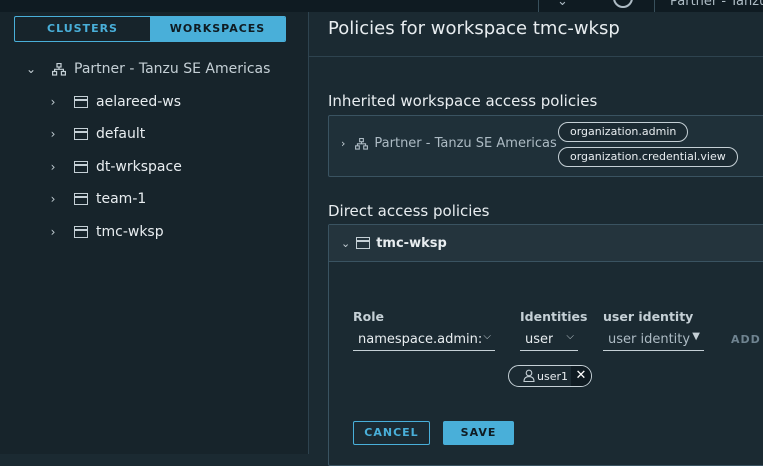  What do you see at coordinates (165, 232) in the screenshot?
I see `tree-item-workspace-selected: › tmc-wksp` at bounding box center [165, 232].